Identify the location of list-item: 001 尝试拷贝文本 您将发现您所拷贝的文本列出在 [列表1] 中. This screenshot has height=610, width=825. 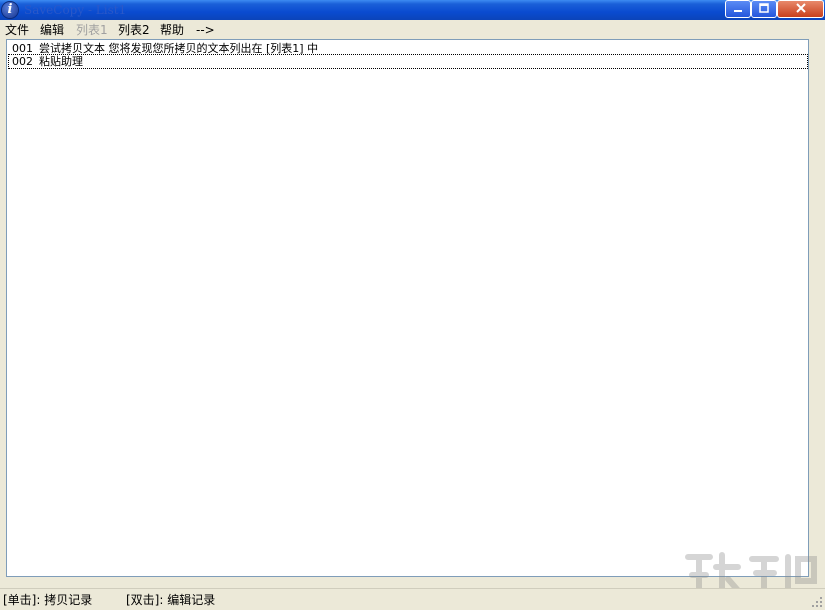
(408, 48).